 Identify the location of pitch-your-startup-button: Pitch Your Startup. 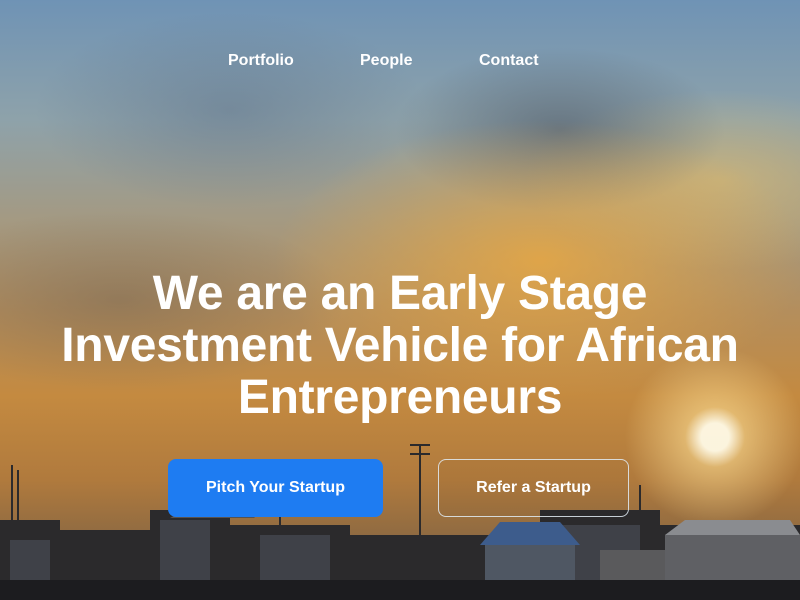
(275, 488).